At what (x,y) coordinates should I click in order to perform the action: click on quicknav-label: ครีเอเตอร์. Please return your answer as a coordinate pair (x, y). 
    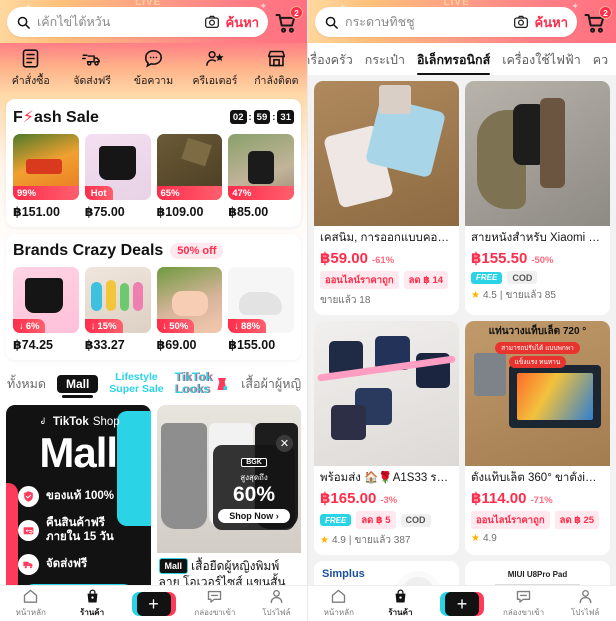
    Looking at the image, I should click on (215, 81).